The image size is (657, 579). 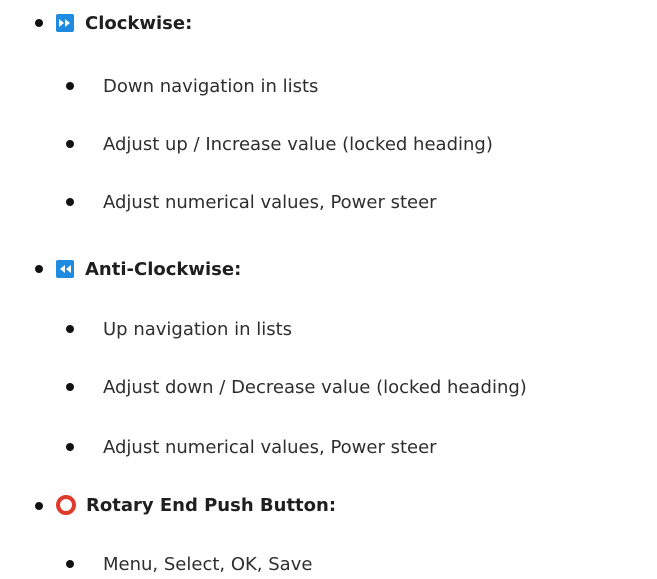 I want to click on list-item: Up navigation in lists, so click(x=197, y=329).